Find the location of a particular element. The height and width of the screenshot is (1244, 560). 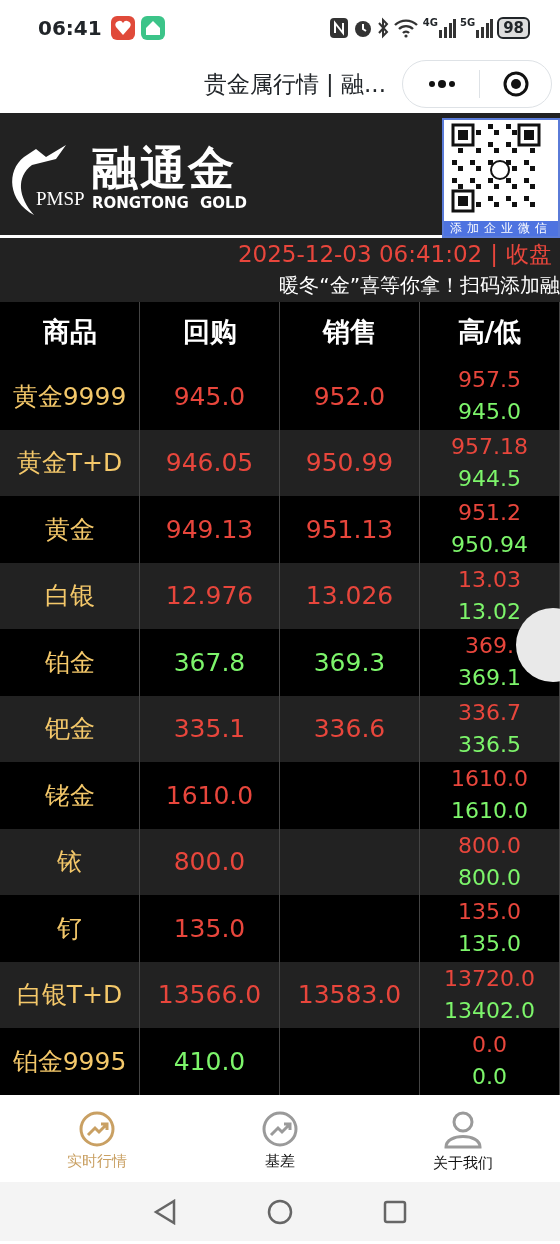

sell-price: 950.99 is located at coordinates (349, 463).